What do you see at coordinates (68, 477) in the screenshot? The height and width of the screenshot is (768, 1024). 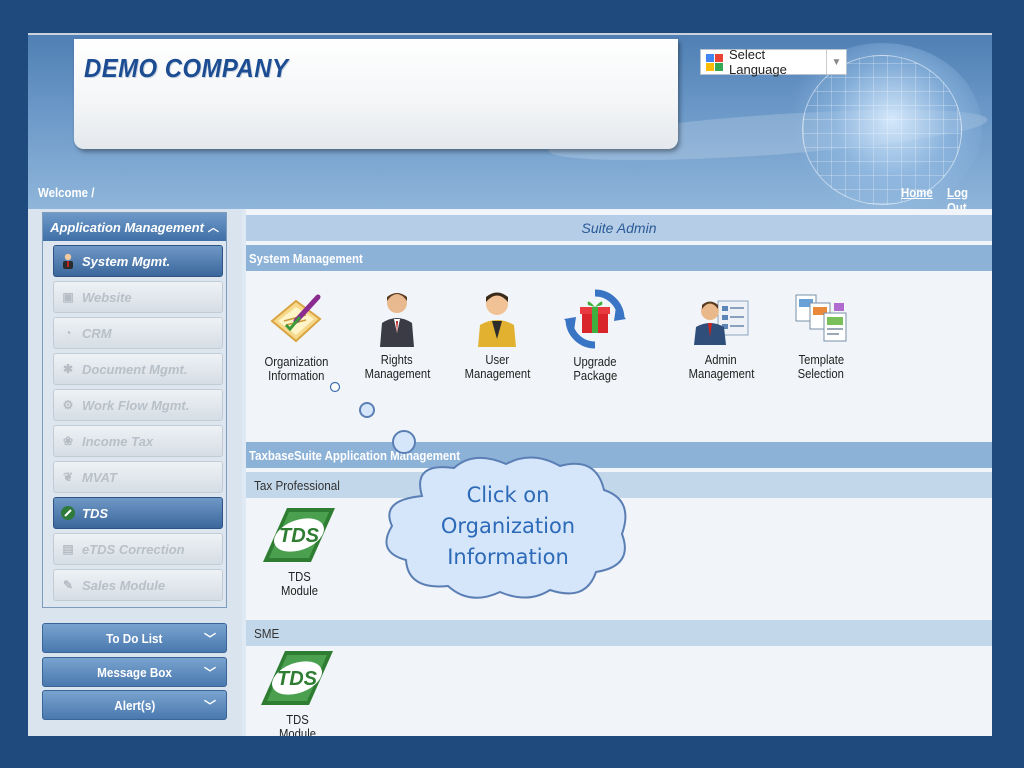 I see `mvat-icon: ❦` at bounding box center [68, 477].